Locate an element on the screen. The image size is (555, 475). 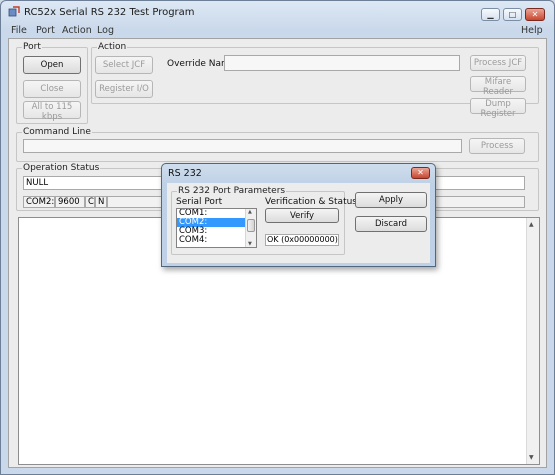
port-list-scroll-thumb is located at coordinates (251, 225).